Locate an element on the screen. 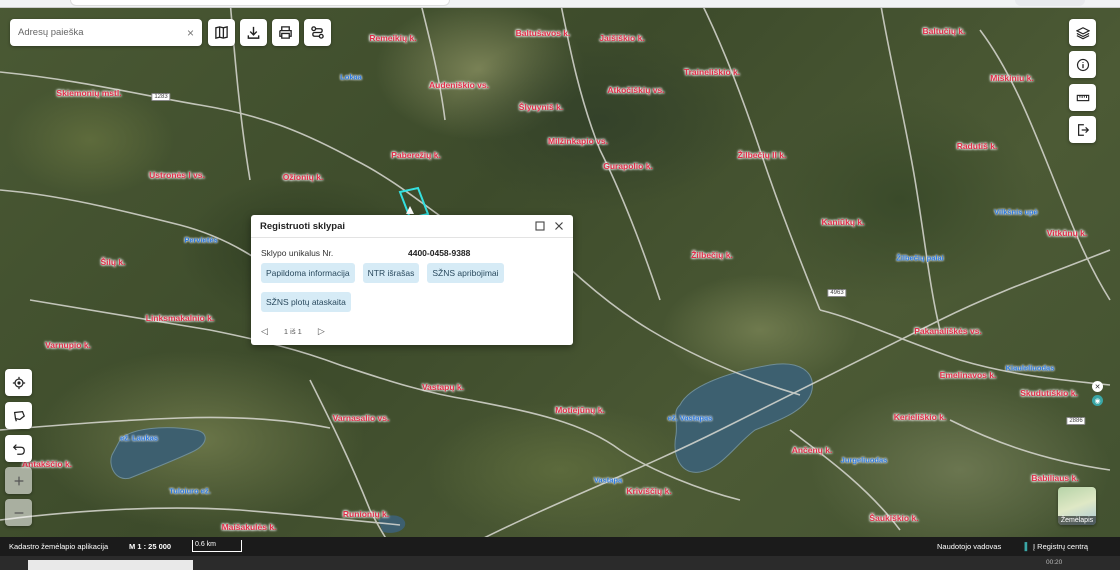 This screenshot has height=570, width=1120. place-label: Paberežių k. is located at coordinates (416, 155).